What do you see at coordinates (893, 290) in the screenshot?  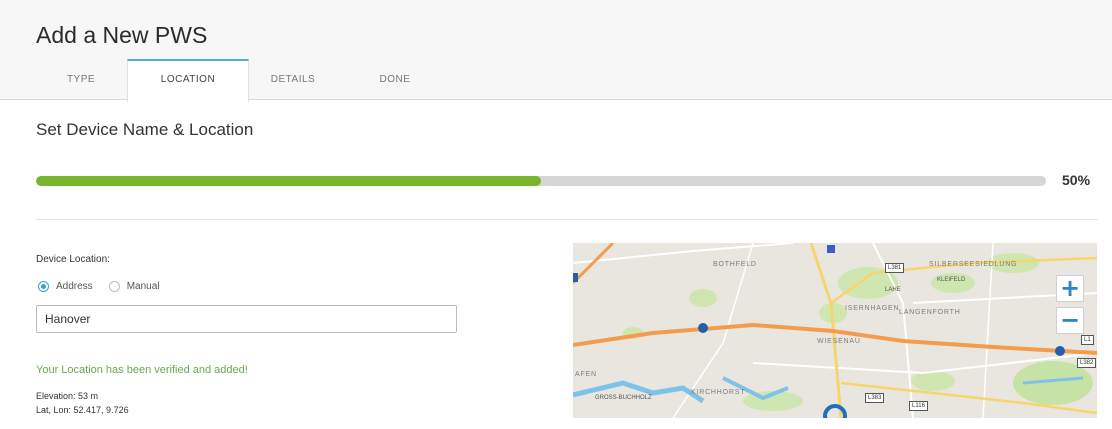 I see `map-label: LAHE` at bounding box center [893, 290].